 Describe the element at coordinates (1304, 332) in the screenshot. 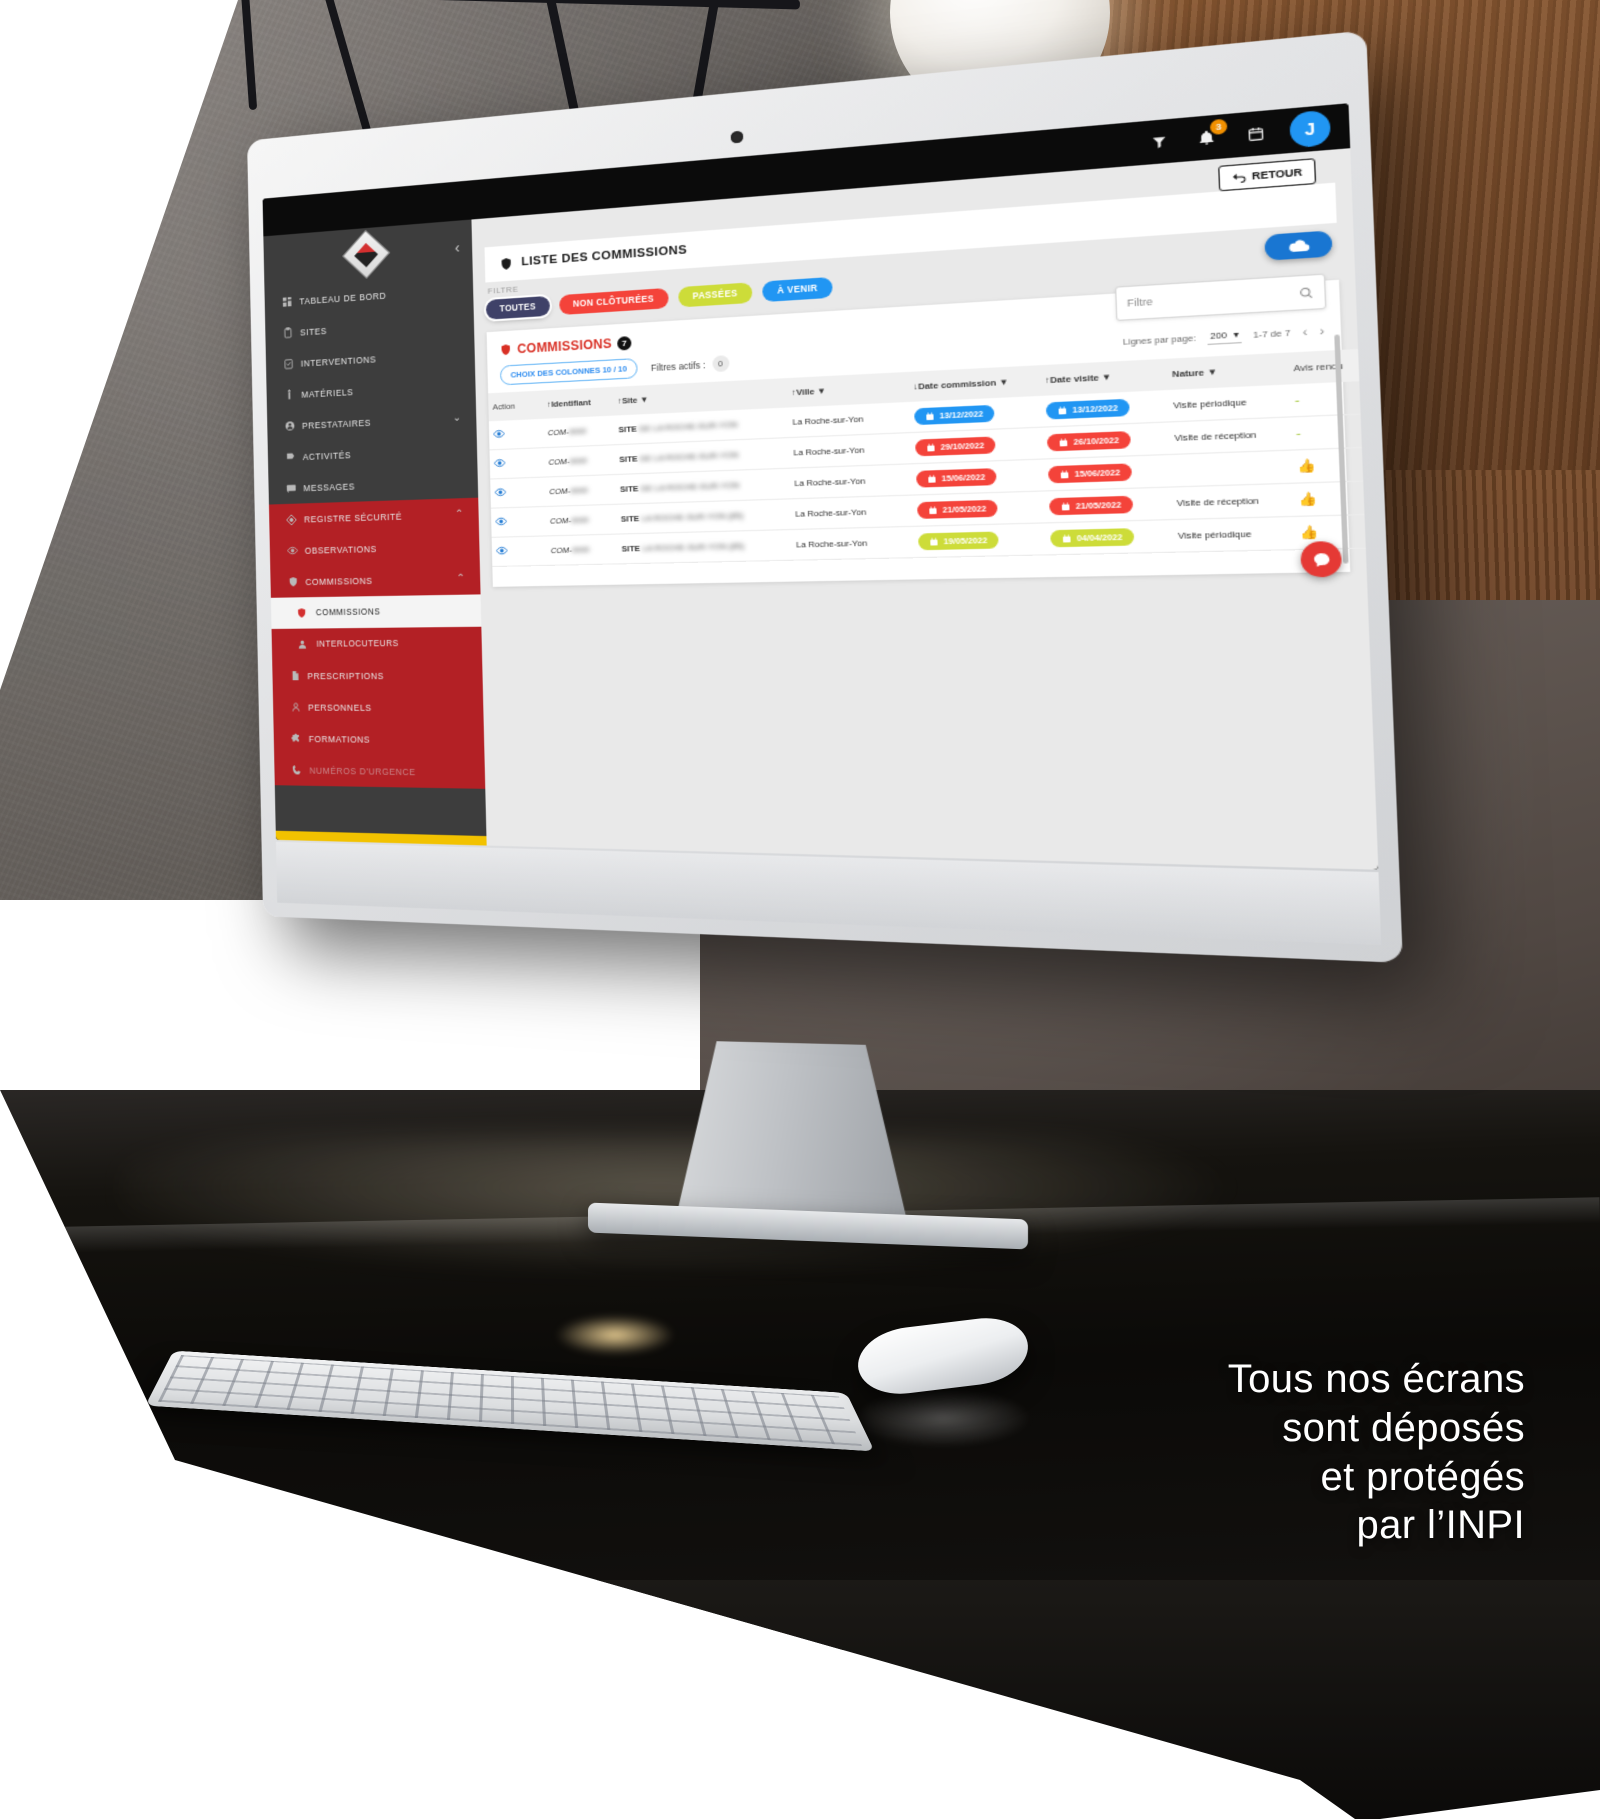

I see `prev-page-button: ‹` at that location.